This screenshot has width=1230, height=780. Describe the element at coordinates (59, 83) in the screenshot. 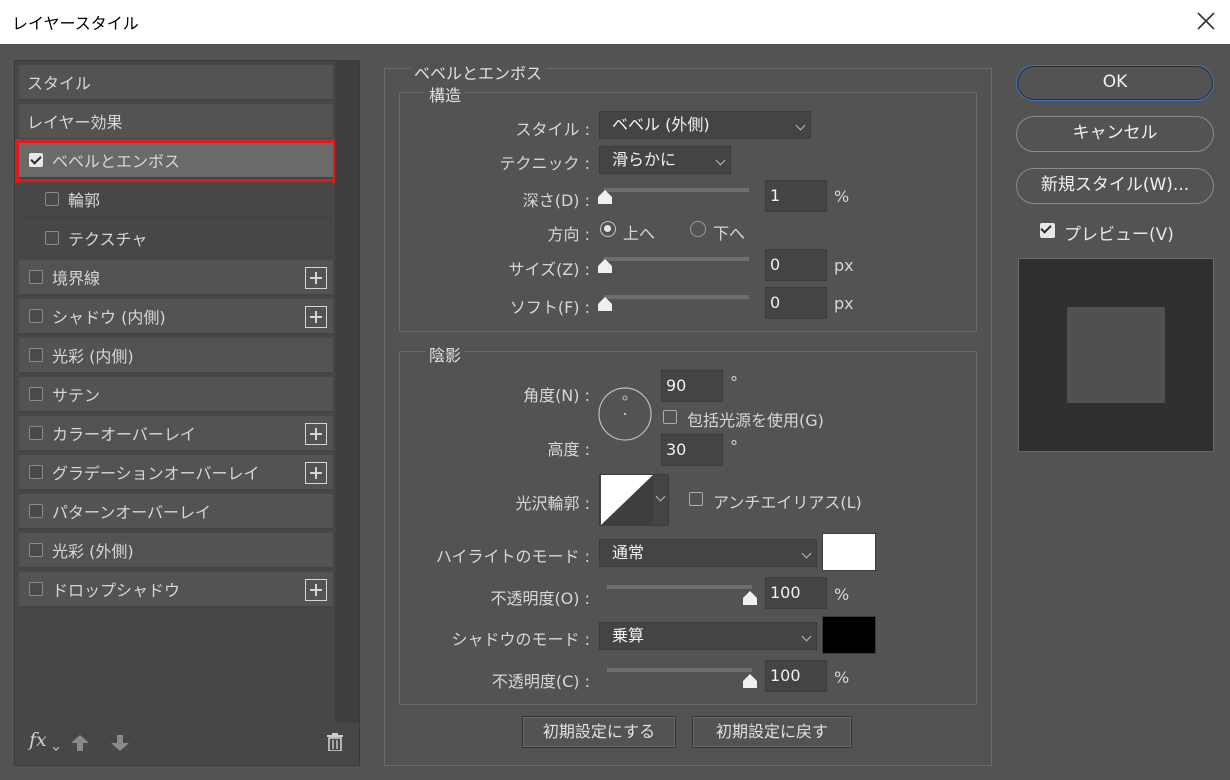

I see `list-item-label: スタイル` at that location.